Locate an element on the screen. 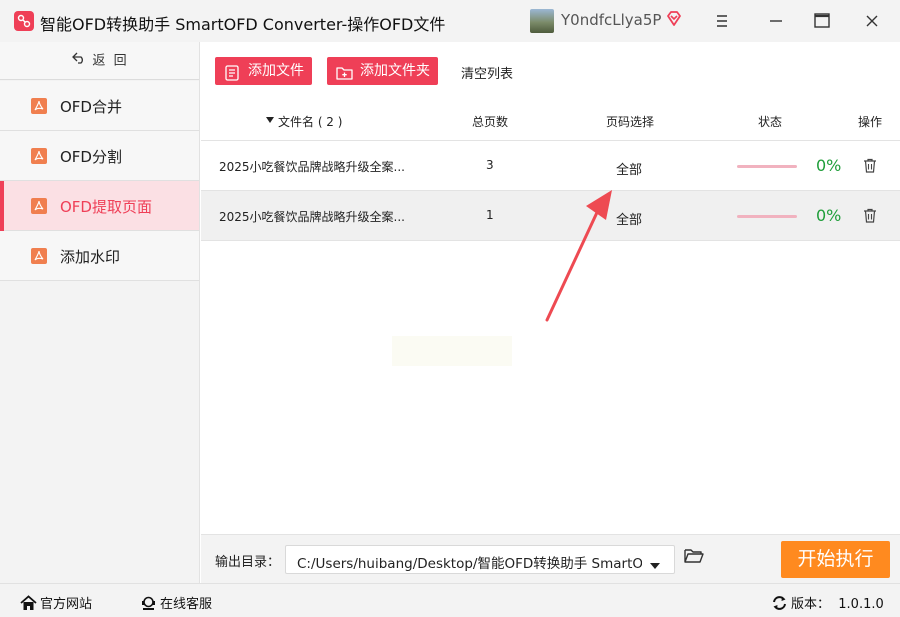  sidebar-item-ofd-extract-pages: OFD提取页面 is located at coordinates (99, 206).